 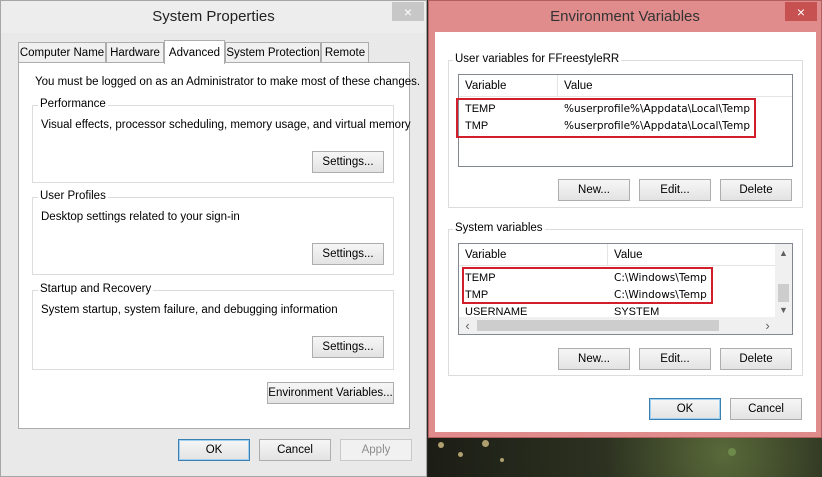 I want to click on system-delete-button: Delete, so click(x=756, y=359).